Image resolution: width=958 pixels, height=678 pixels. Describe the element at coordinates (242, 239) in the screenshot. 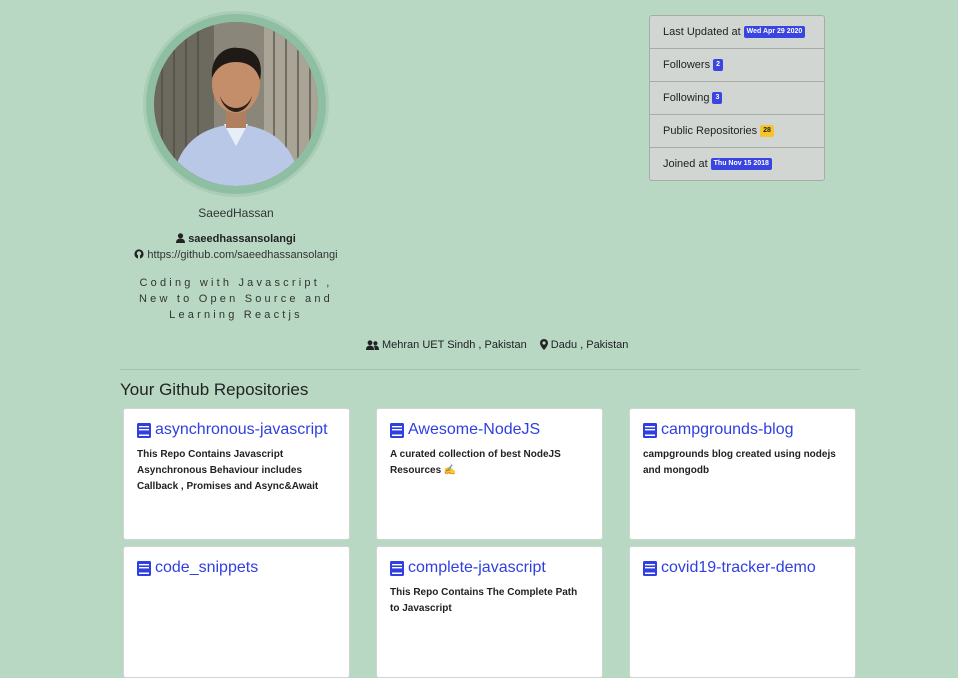

I see `profile-login-text: saeedhassansolangi` at that location.